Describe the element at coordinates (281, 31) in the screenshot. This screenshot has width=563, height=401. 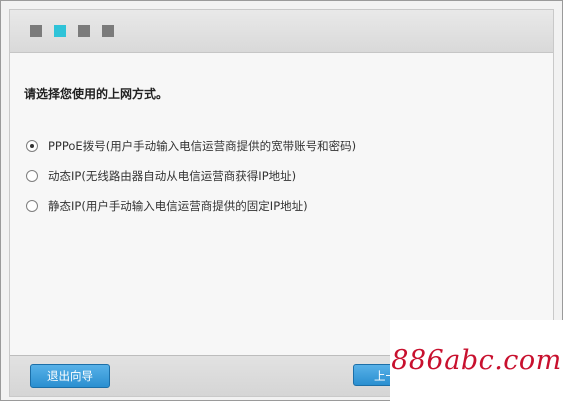
I see `wizard-header` at that location.